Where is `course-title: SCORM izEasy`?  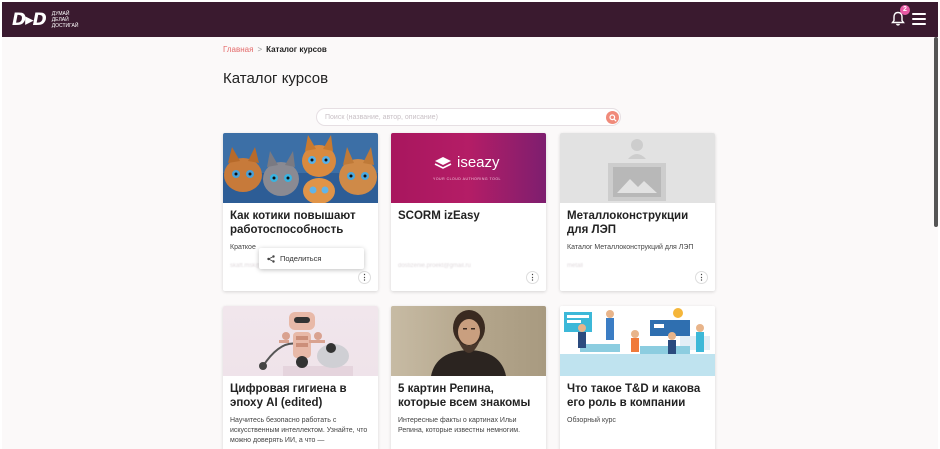
course-title: SCORM izEasy is located at coordinates (468, 213).